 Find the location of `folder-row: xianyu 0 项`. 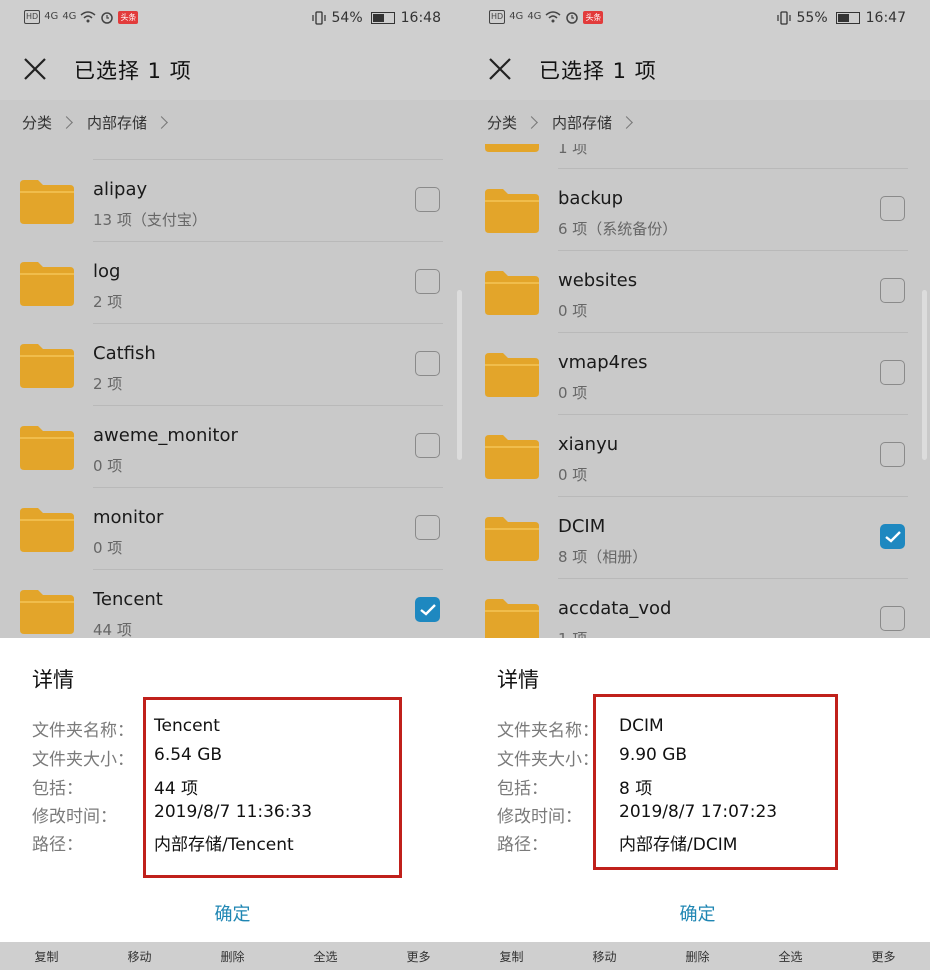

folder-row: xianyu 0 项 is located at coordinates (697, 455).